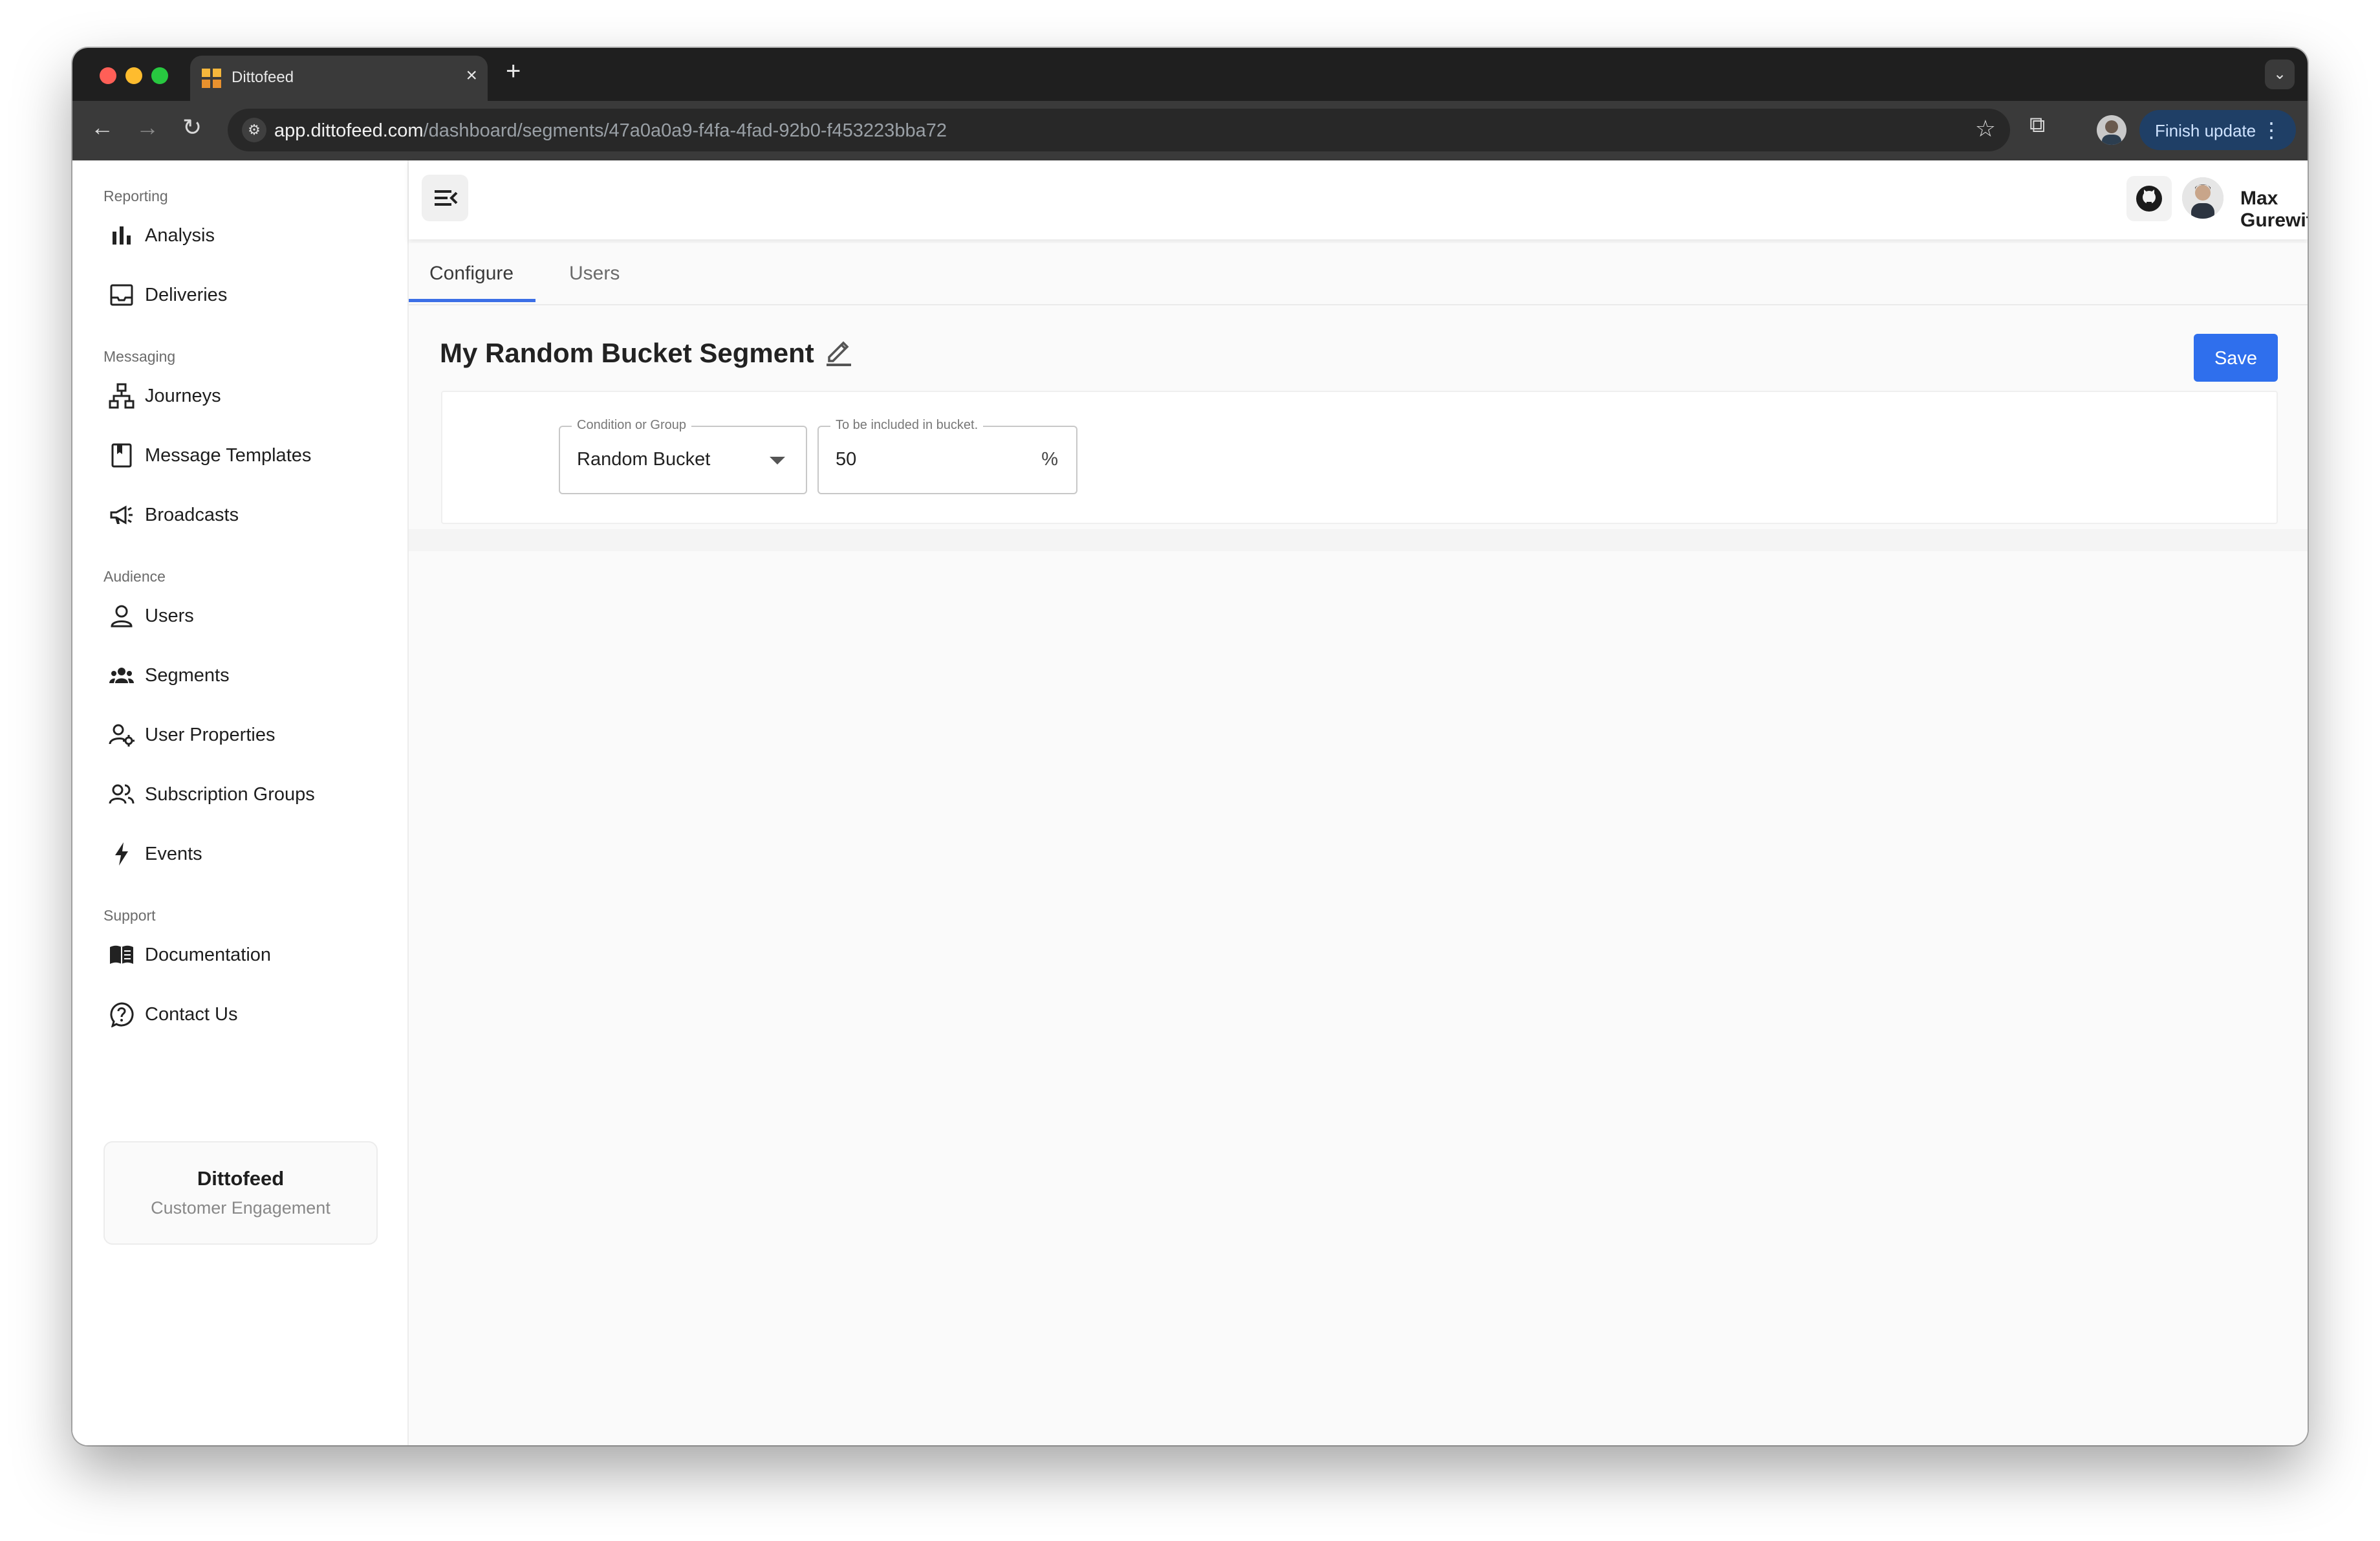 Image resolution: width=2380 pixels, height=1541 pixels. I want to click on user-avatar, so click(2202, 198).